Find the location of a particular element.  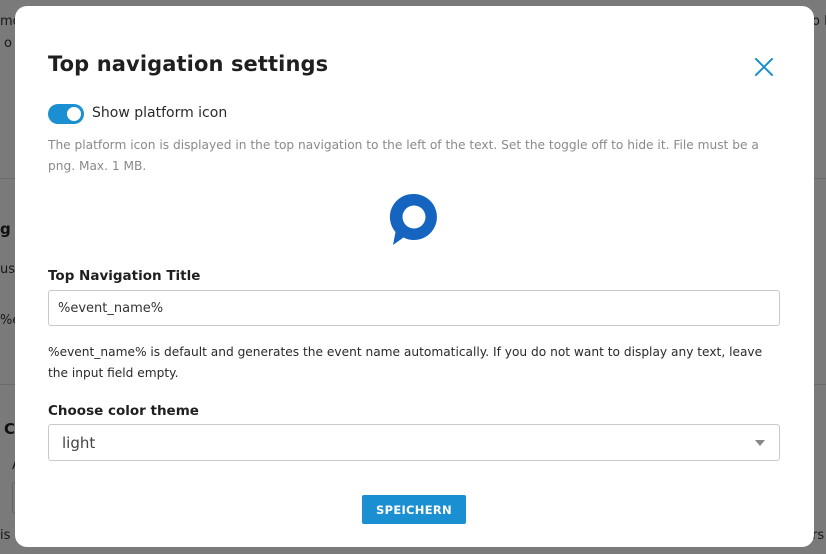

top-navigation-title-input is located at coordinates (414, 308).